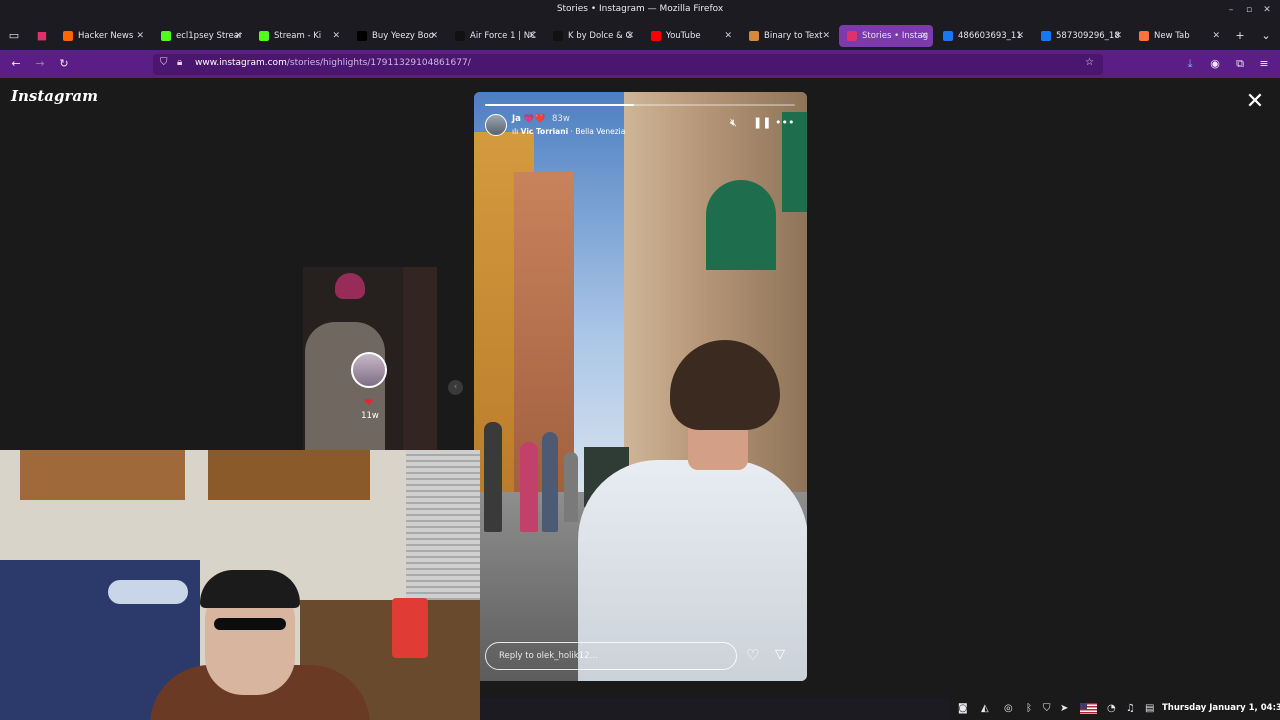 The height and width of the screenshot is (720, 1280). What do you see at coordinates (54, 96) in the screenshot?
I see `instagram-logo: Instagram` at bounding box center [54, 96].